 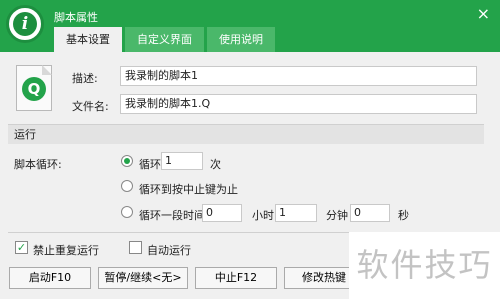 I want to click on window-title: 脚本属性, so click(x=76, y=17).